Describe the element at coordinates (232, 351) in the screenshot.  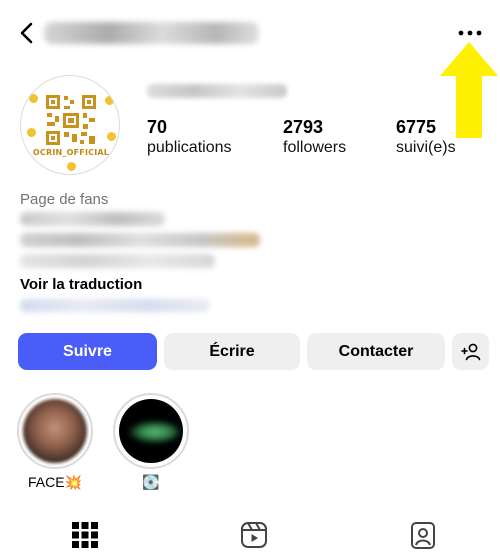
I see `message-button: Écrire` at that location.